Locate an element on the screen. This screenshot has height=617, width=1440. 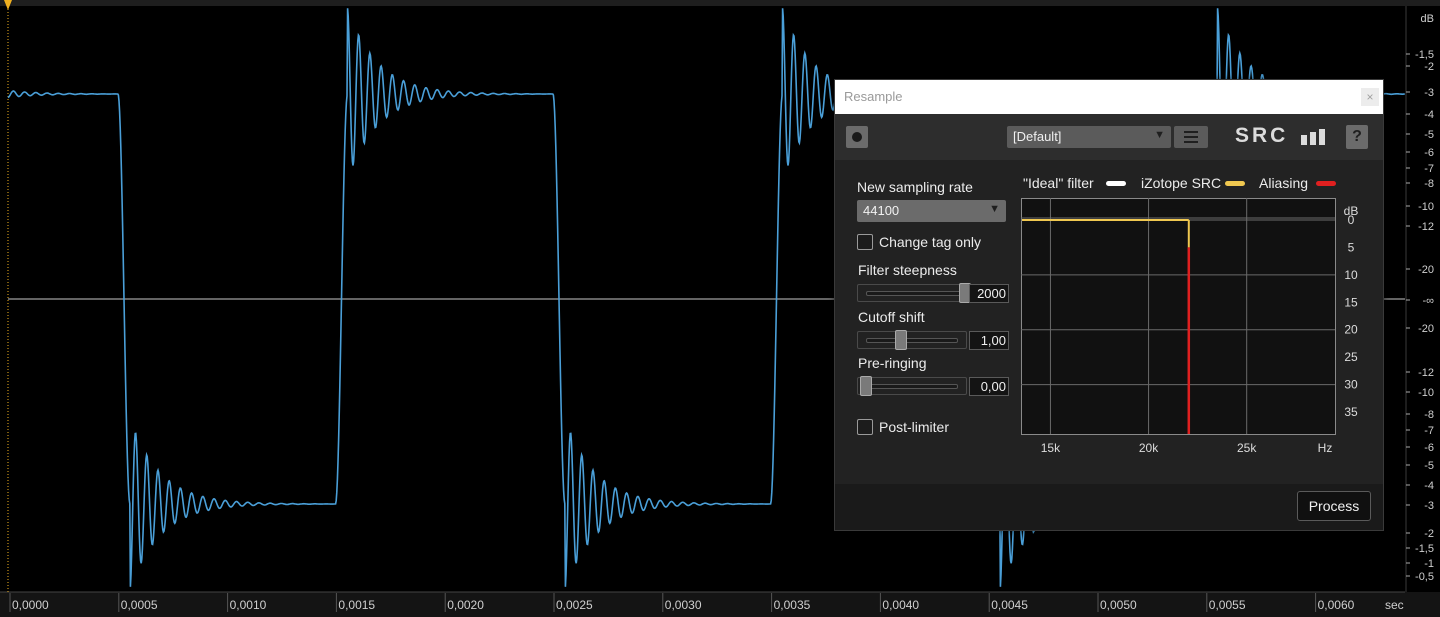
top-ruler is located at coordinates (720, 3).